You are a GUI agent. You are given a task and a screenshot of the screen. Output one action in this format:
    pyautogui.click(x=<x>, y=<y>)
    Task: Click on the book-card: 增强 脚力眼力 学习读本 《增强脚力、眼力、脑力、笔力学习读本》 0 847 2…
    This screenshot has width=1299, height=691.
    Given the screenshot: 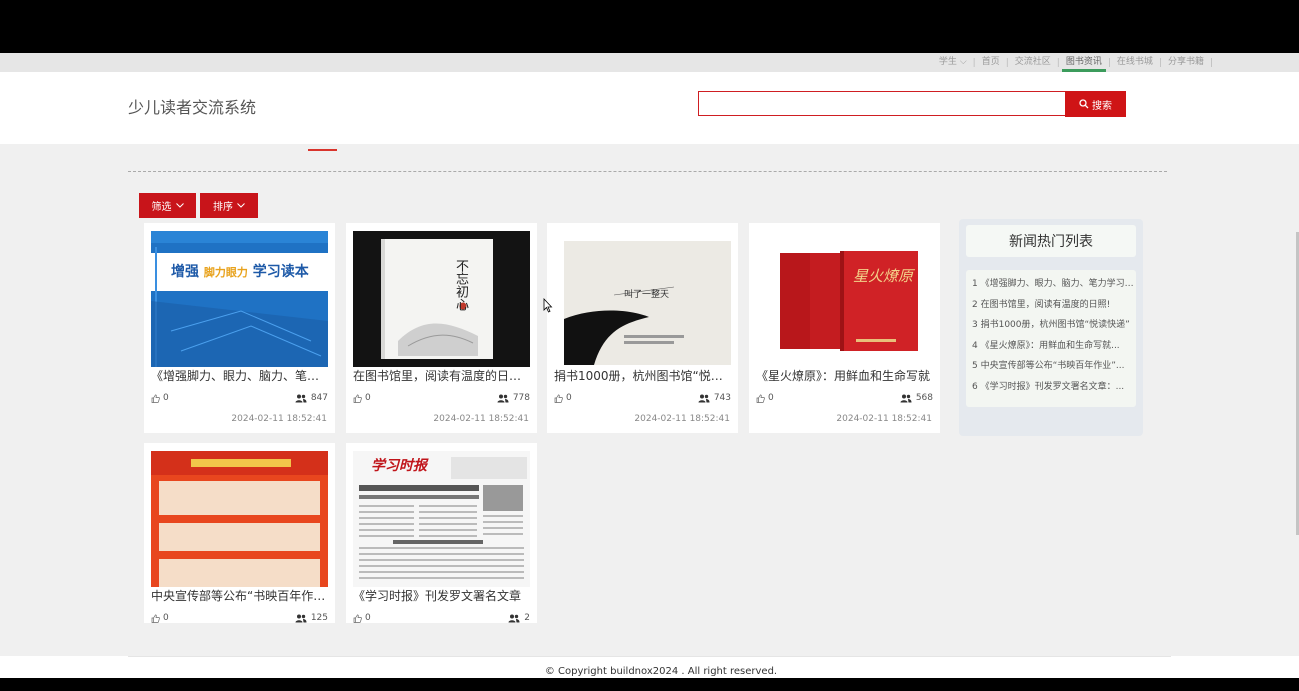 What is the action you would take?
    pyautogui.click(x=239, y=328)
    